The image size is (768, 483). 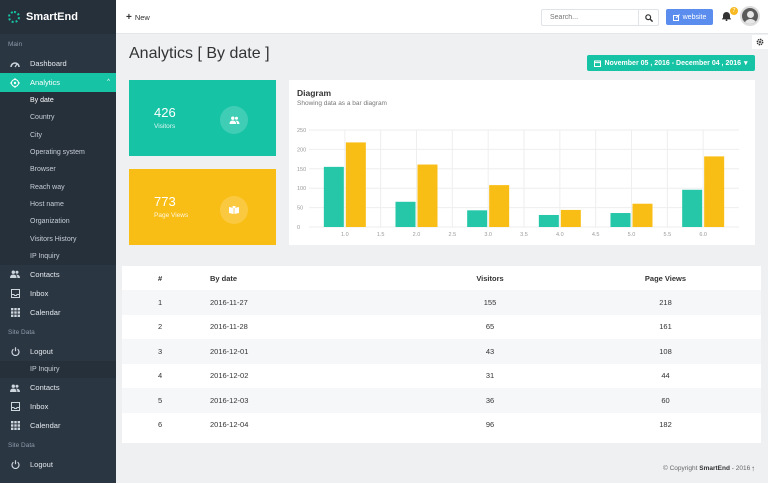 What do you see at coordinates (160, 425) in the screenshot?
I see `cell-index: 6` at bounding box center [160, 425].